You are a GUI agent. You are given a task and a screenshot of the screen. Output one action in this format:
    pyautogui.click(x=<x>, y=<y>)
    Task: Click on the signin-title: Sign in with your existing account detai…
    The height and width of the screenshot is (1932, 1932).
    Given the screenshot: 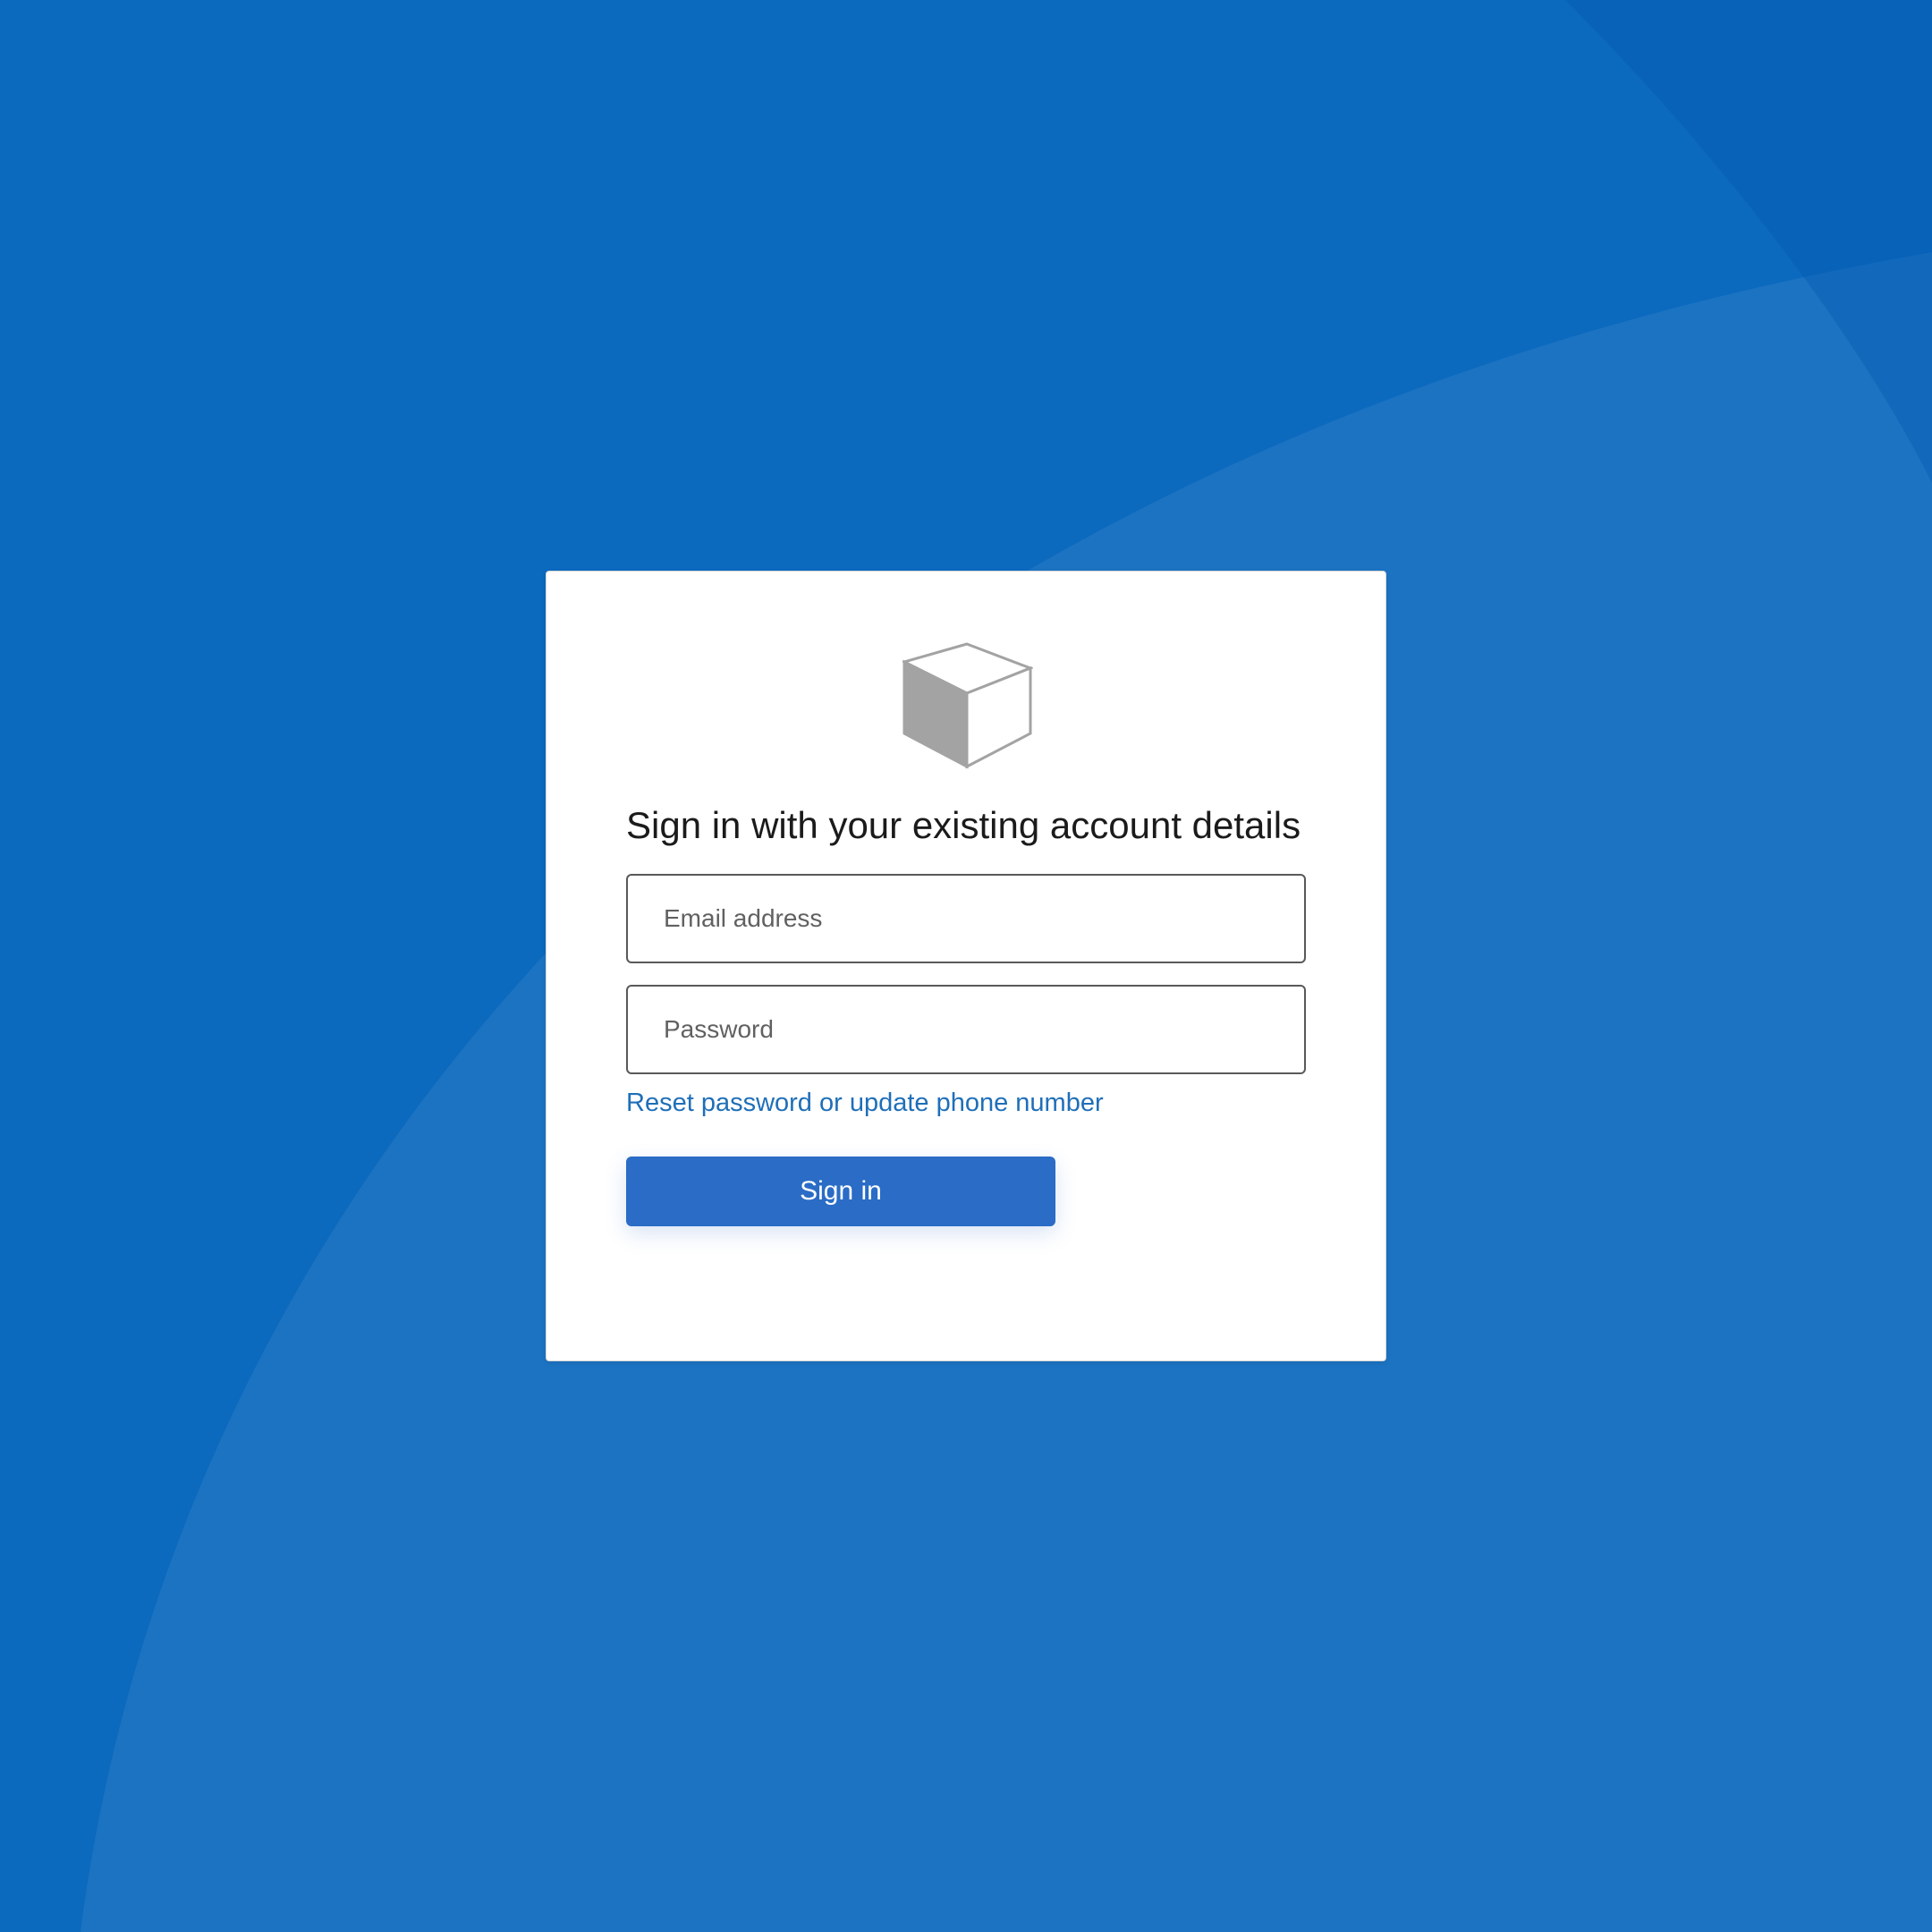 What is the action you would take?
    pyautogui.click(x=963, y=825)
    